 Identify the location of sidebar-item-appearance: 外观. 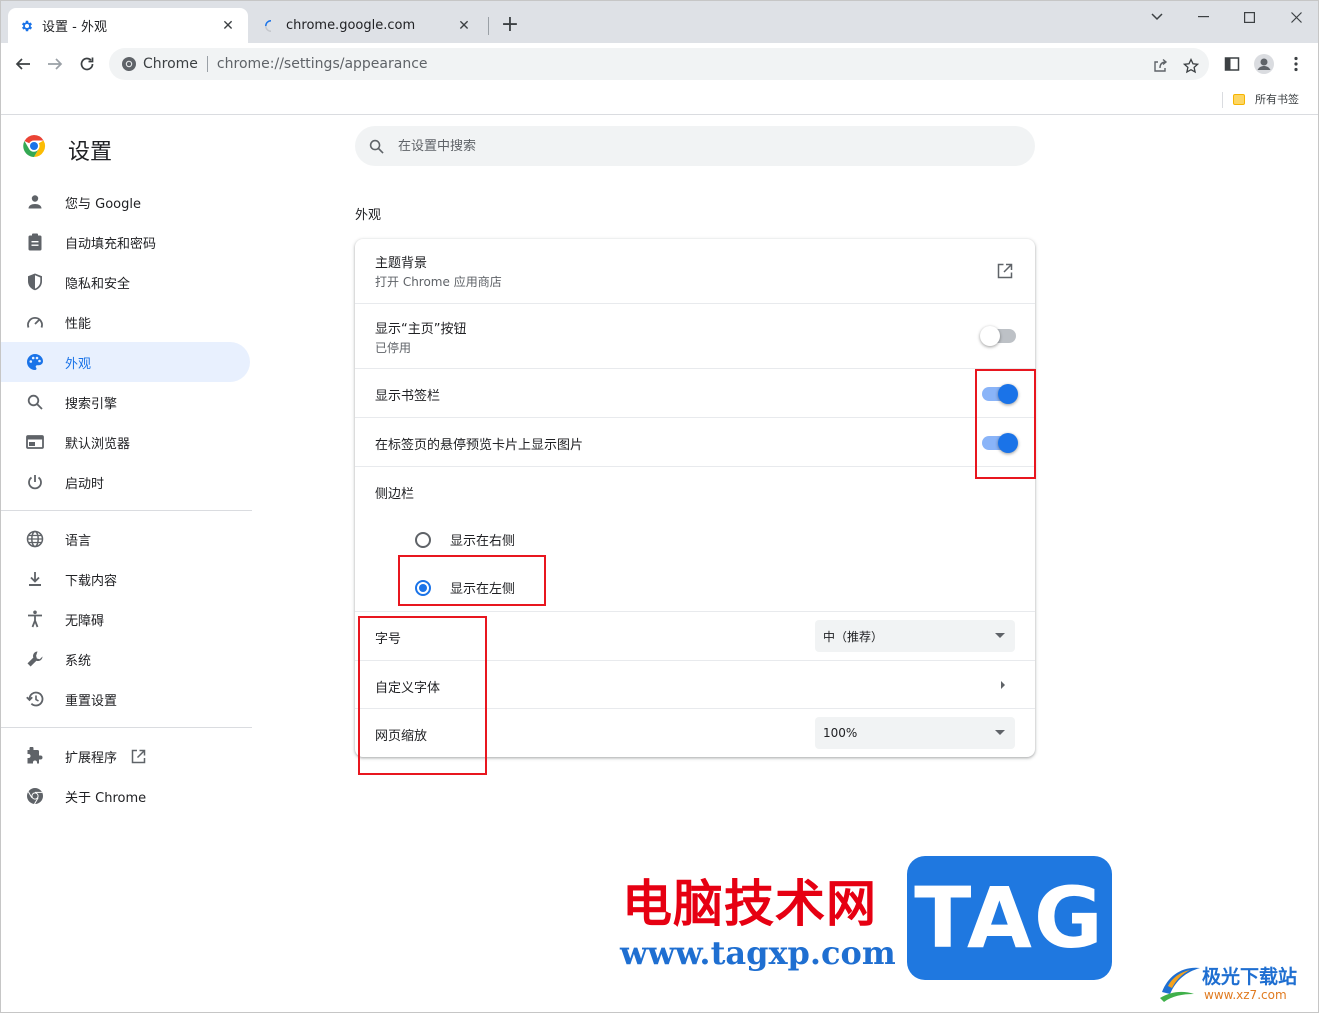
(125, 362).